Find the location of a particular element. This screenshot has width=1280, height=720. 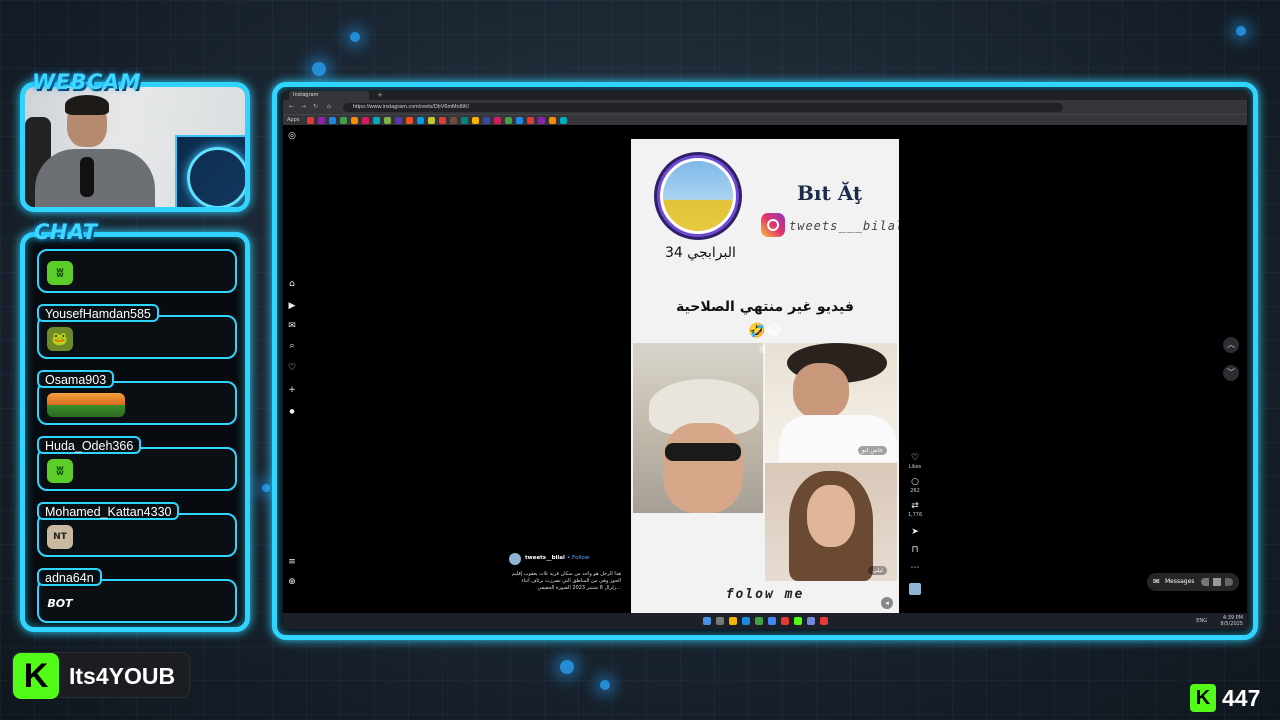

reel-caption: فيديو غير منتهي الصلاحية is located at coordinates (765, 307).